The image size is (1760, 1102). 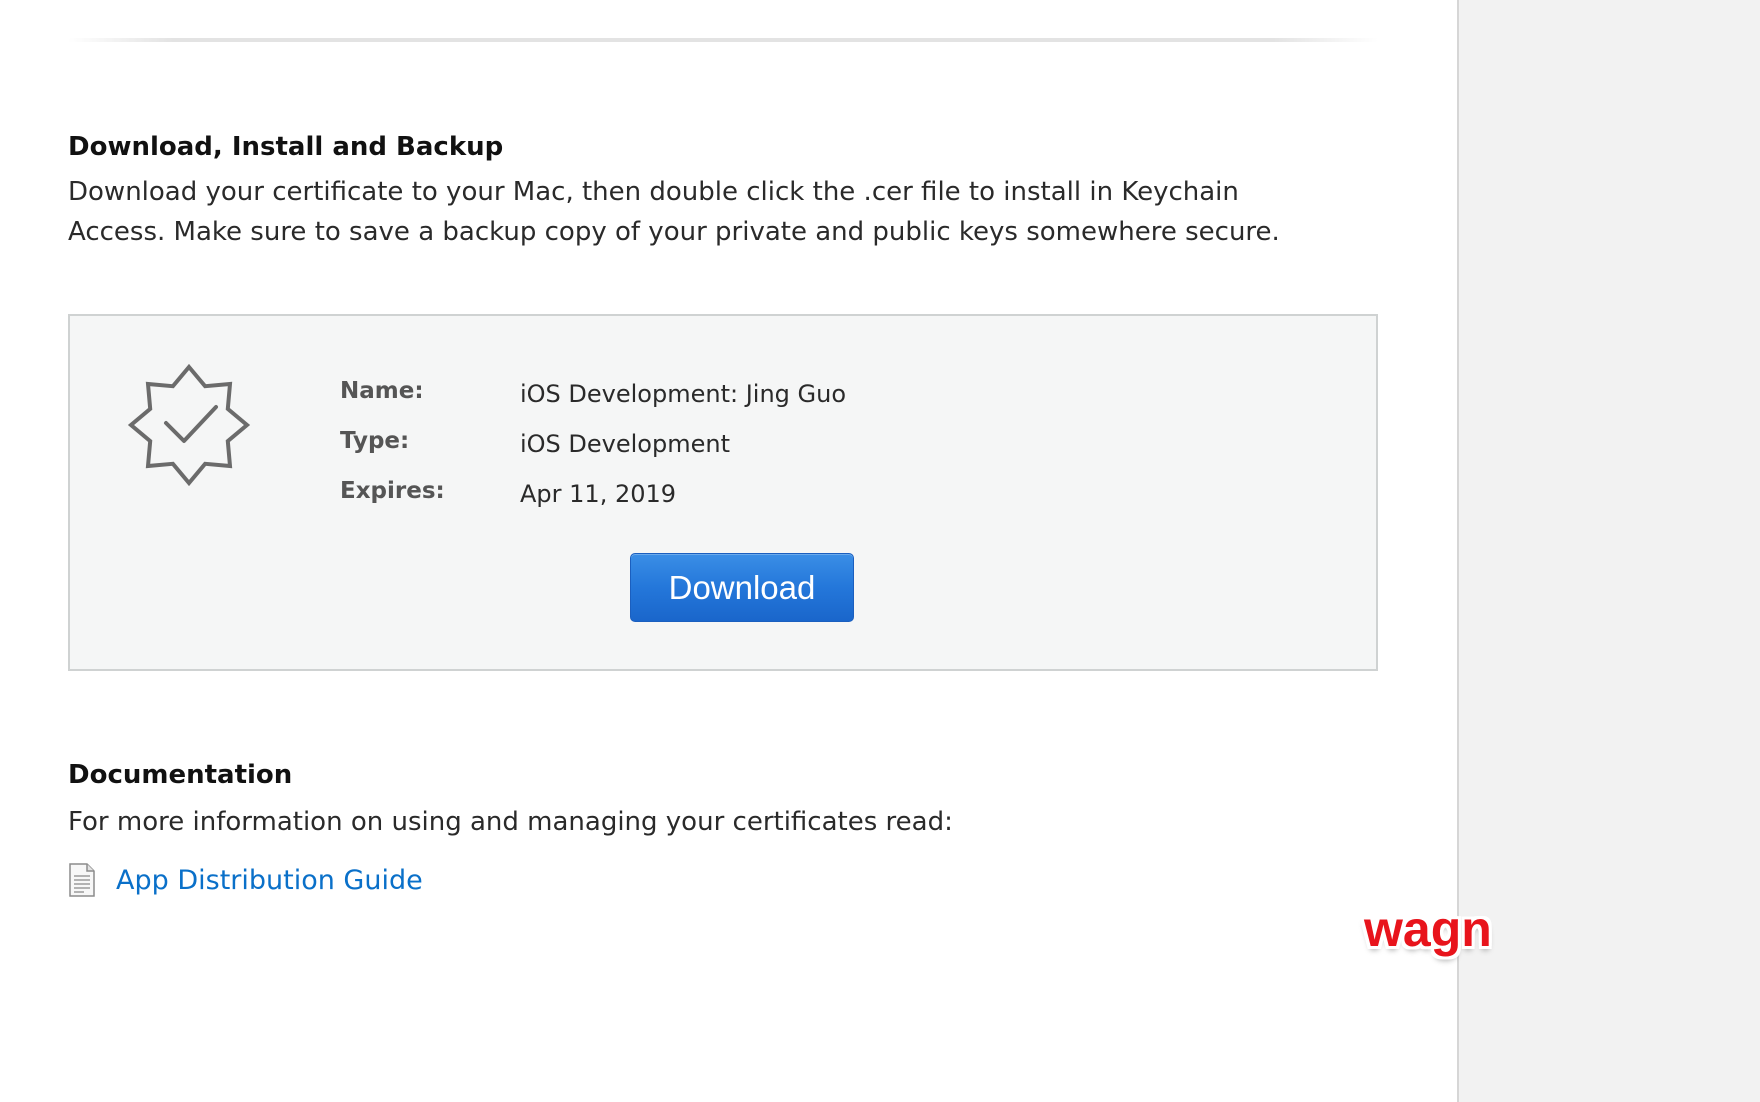 I want to click on cert-row-name: Name: iOS Development: Jing Guo, so click(x=690, y=398).